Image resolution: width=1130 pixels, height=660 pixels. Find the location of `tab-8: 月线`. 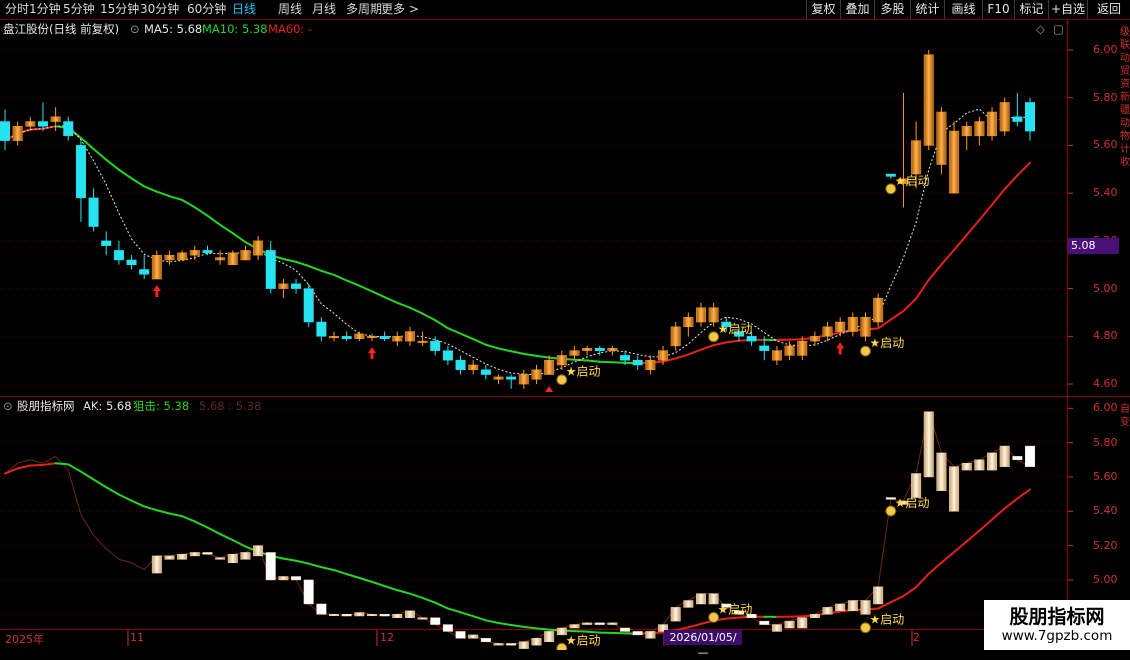

tab-8: 月线 is located at coordinates (324, 9).